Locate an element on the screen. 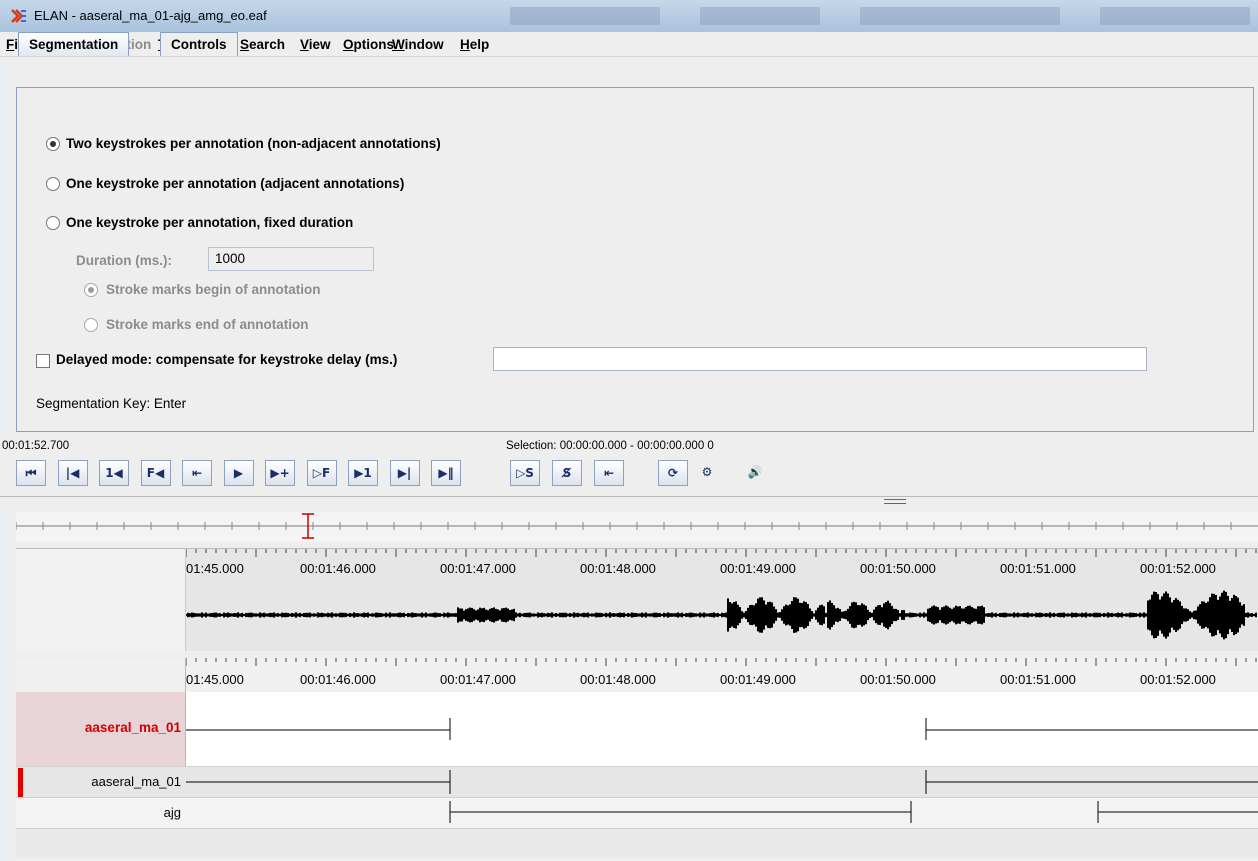  tab-label: Segmentation is located at coordinates (74, 44).